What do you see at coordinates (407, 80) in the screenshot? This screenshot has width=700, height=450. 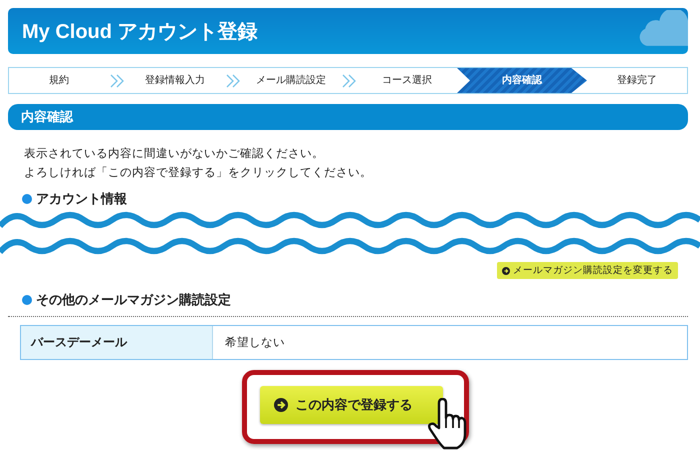 I see `progress-step: コース選択` at bounding box center [407, 80].